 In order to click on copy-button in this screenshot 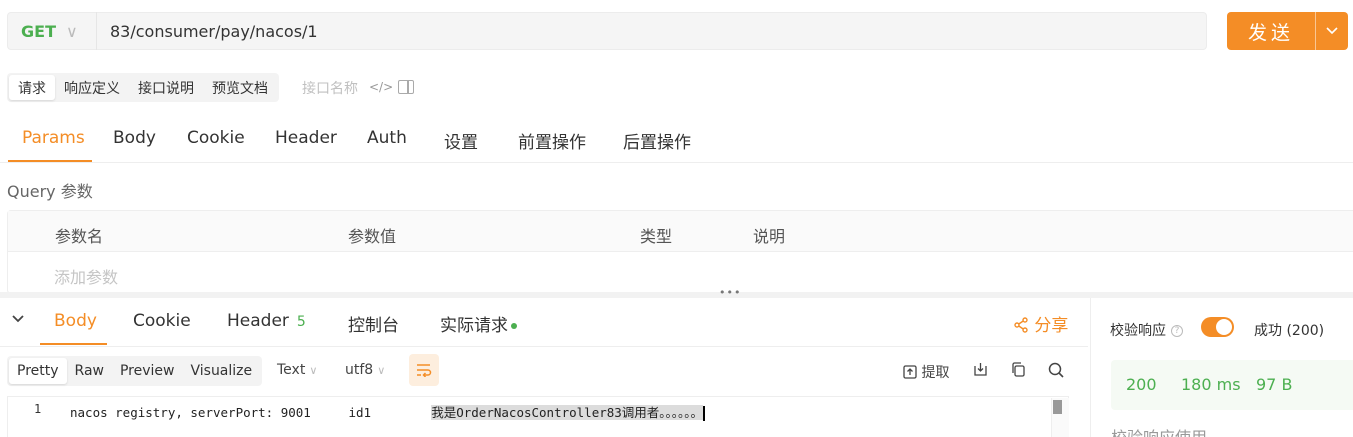, I will do `click(1018, 371)`.